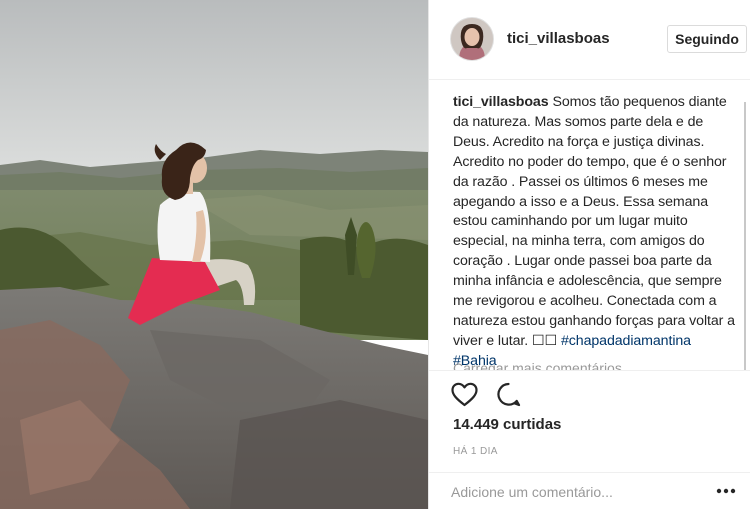 Image resolution: width=750 pixels, height=509 pixels. What do you see at coordinates (475, 451) in the screenshot?
I see `post-timestamp: HÁ 1 DIA` at bounding box center [475, 451].